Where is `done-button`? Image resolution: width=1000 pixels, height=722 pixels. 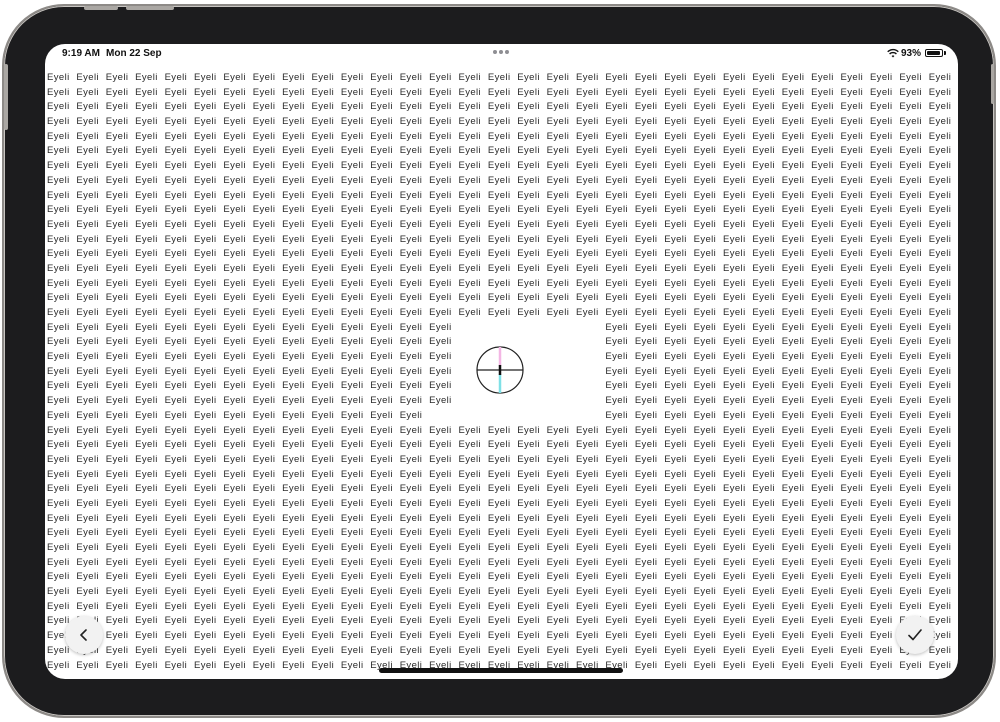
done-button is located at coordinates (915, 635).